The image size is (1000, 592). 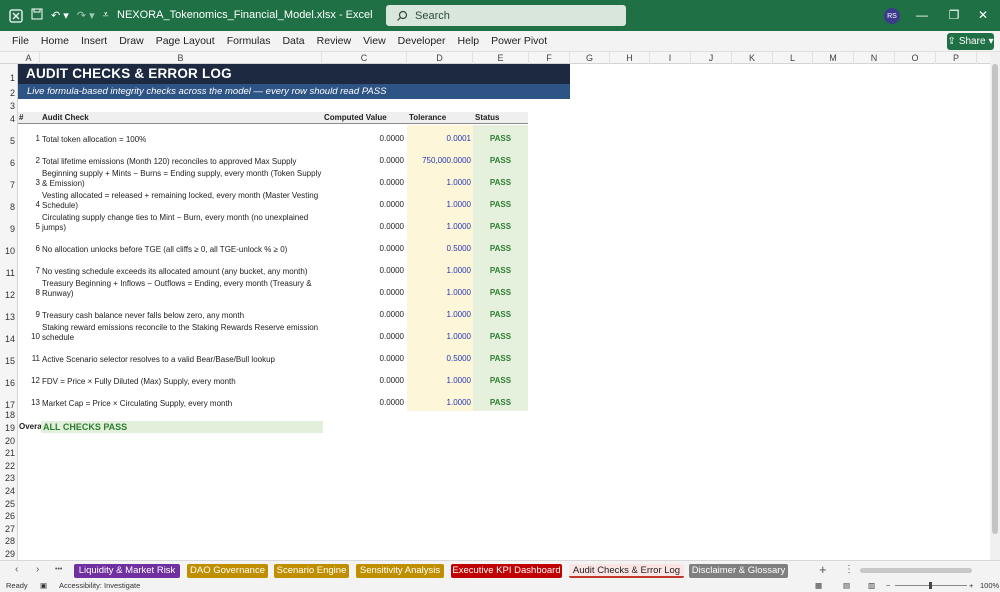 What do you see at coordinates (670, 58) in the screenshot?
I see `column-header-i: I` at bounding box center [670, 58].